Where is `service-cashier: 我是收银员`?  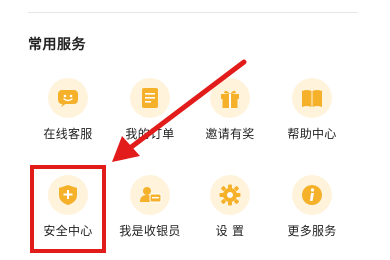
service-cashier: 我是收银员 is located at coordinates (150, 215).